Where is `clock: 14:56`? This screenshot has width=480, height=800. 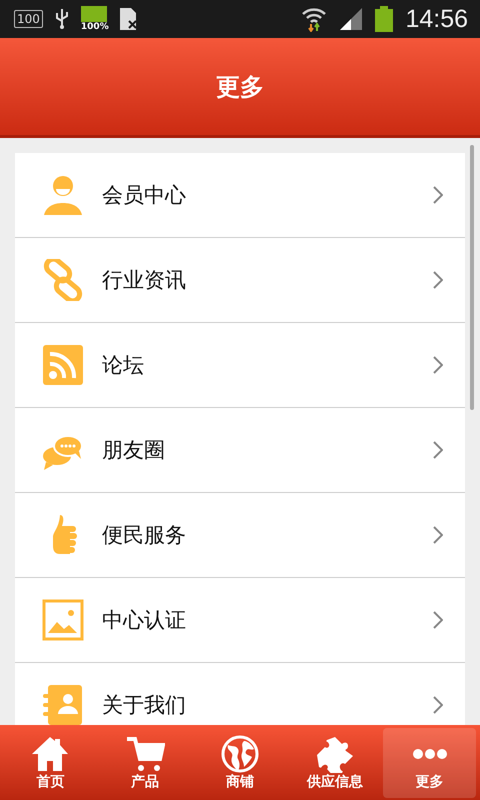 clock: 14:56 is located at coordinates (436, 19).